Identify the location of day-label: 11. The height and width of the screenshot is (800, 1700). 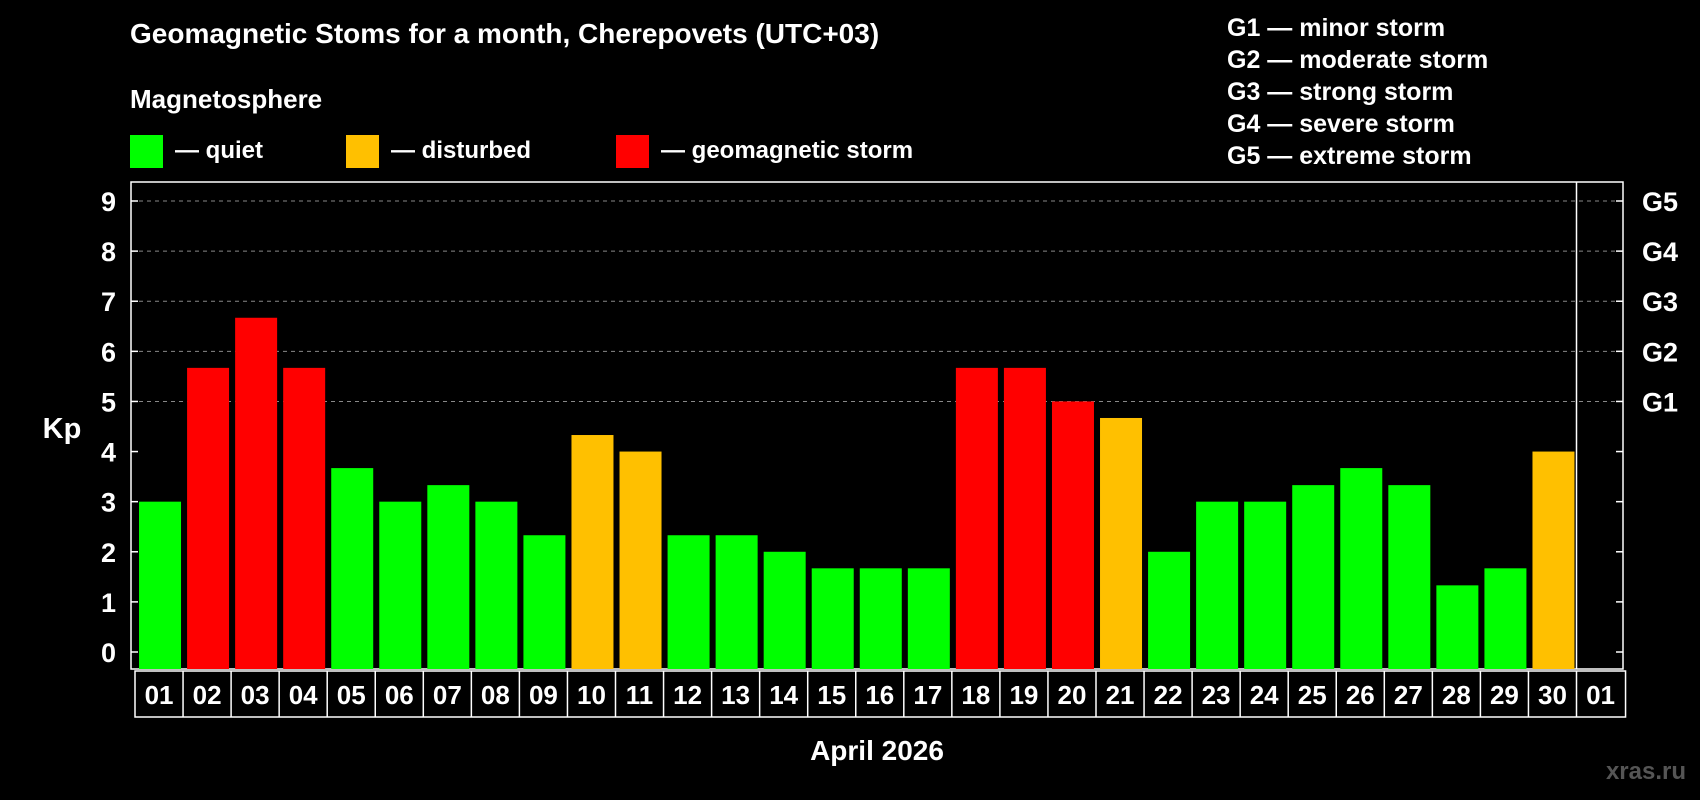
(640, 695).